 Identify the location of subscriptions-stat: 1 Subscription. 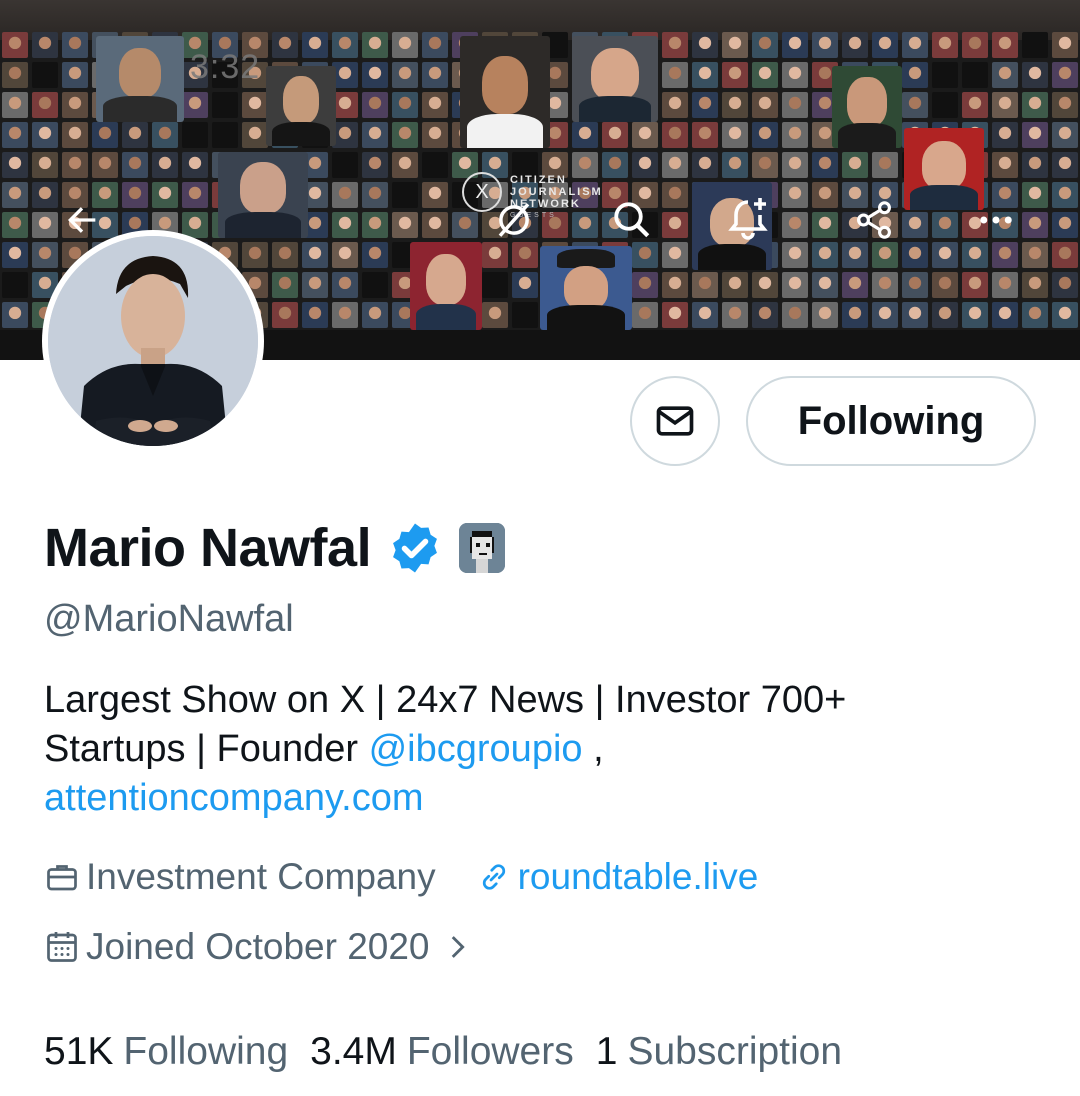
(719, 1052).